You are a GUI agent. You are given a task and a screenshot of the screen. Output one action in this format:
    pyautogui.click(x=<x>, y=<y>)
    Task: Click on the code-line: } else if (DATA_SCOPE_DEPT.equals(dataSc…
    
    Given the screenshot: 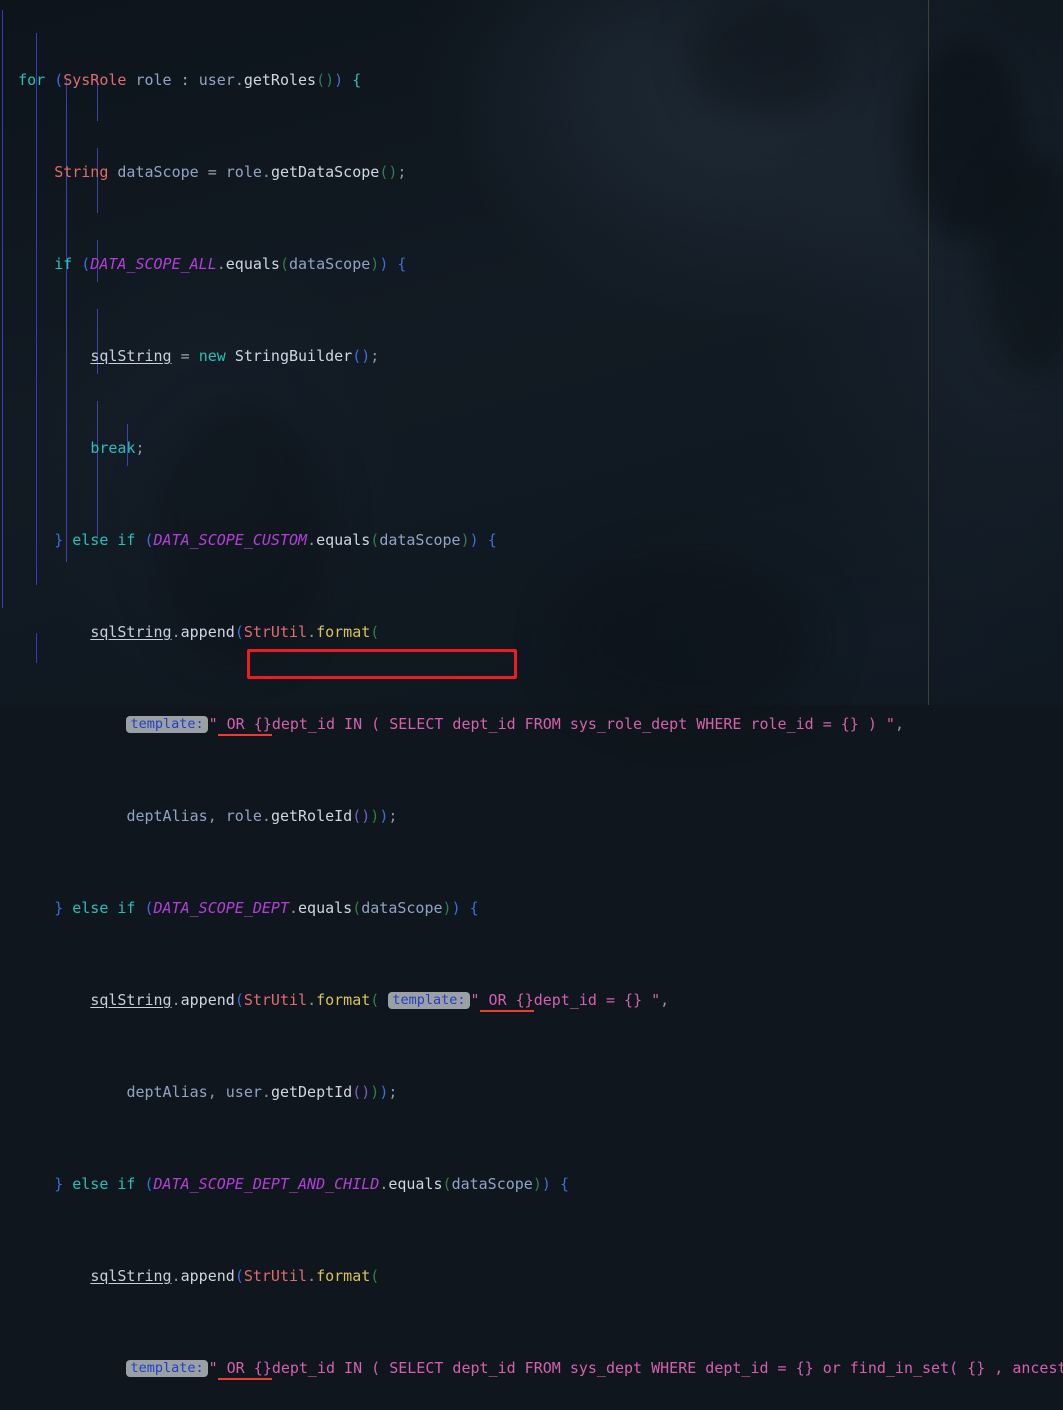 What is the action you would take?
    pyautogui.click(x=531, y=908)
    